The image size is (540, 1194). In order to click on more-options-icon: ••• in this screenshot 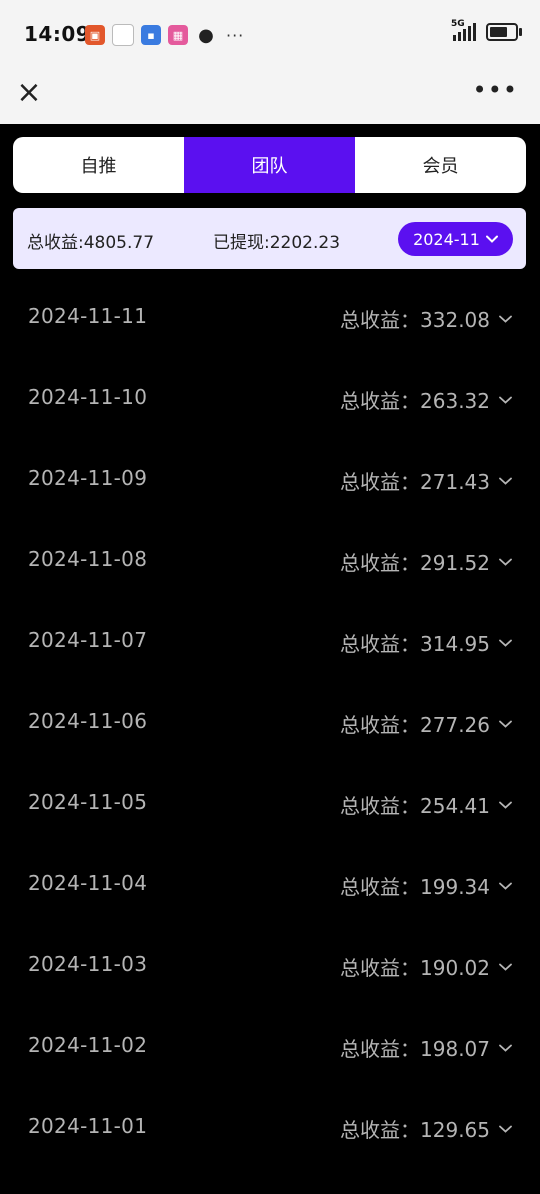, I will do `click(495, 90)`.